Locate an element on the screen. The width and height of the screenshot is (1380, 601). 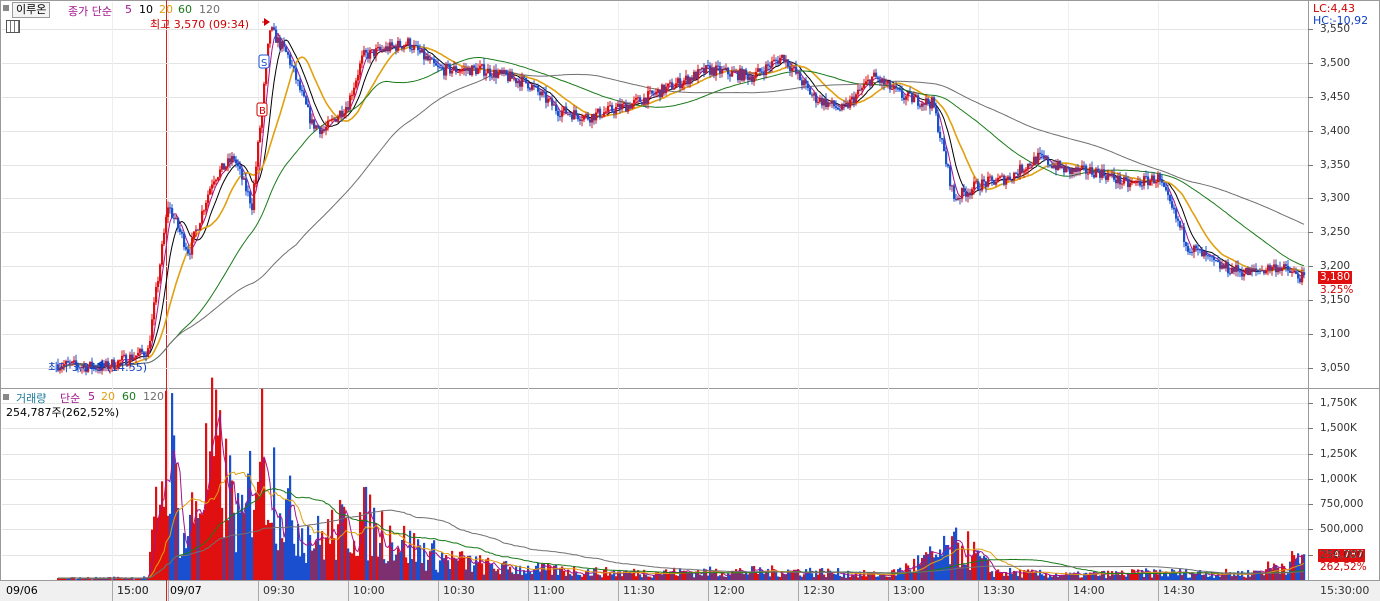
panel-collapse-icon is located at coordinates (6, 8).